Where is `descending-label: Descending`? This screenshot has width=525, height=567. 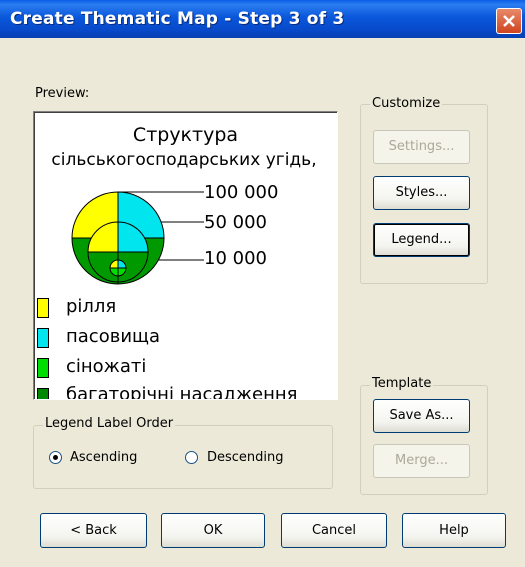 descending-label: Descending is located at coordinates (245, 457).